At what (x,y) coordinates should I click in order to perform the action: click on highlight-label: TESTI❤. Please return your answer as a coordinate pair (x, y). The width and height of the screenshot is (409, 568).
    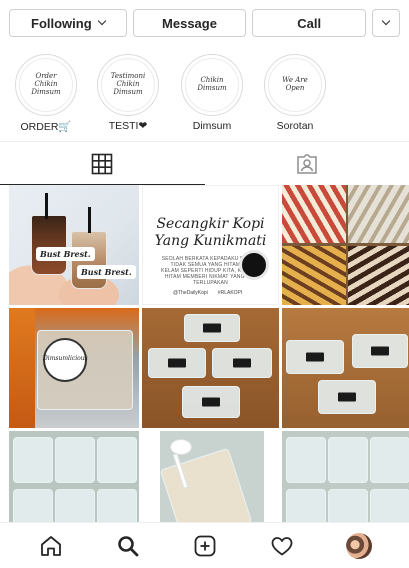
    Looking at the image, I should click on (128, 126).